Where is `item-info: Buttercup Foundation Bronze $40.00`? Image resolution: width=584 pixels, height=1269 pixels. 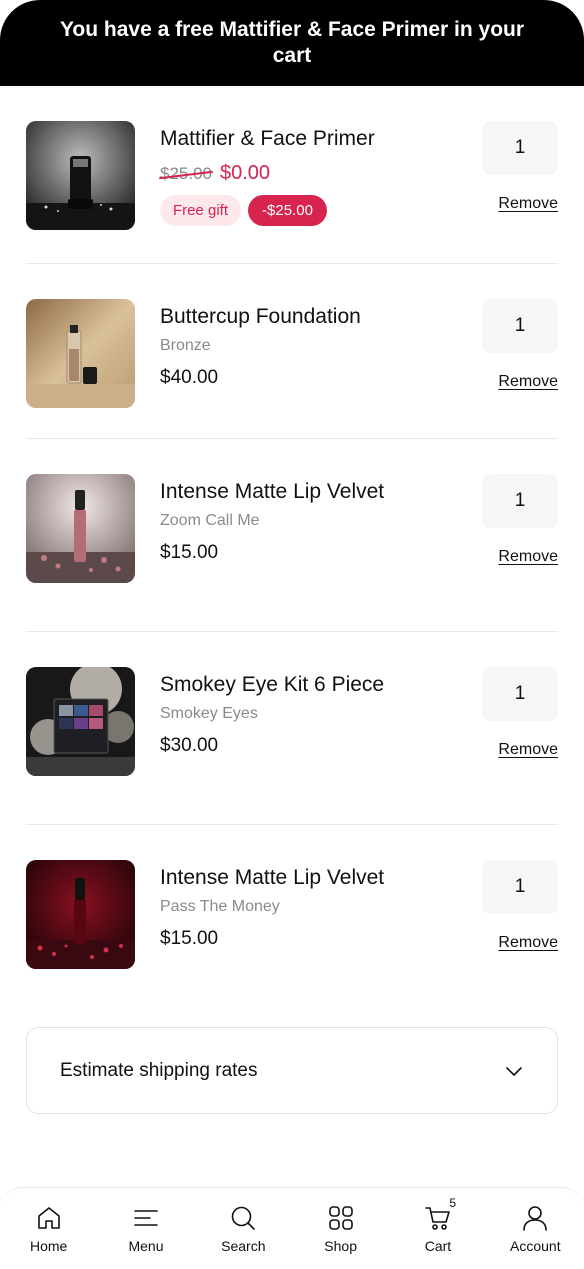
item-info: Buttercup Foundation Bronze $40.00 is located at coordinates (282, 345).